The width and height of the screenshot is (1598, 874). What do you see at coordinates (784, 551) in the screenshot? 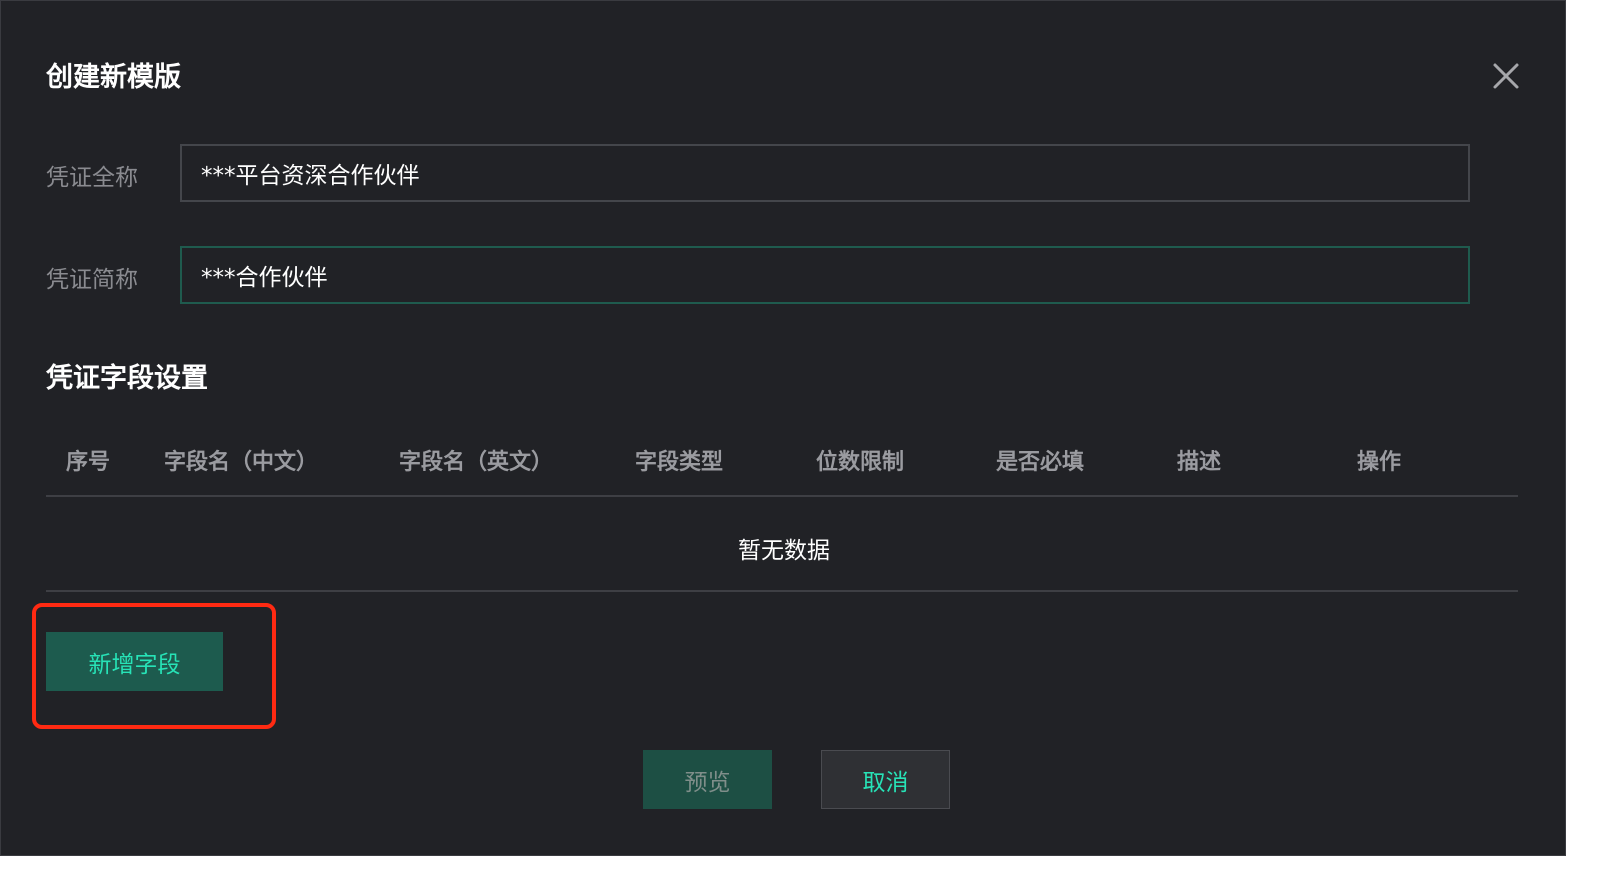
I see `table-empty-text: 暂无数据` at bounding box center [784, 551].